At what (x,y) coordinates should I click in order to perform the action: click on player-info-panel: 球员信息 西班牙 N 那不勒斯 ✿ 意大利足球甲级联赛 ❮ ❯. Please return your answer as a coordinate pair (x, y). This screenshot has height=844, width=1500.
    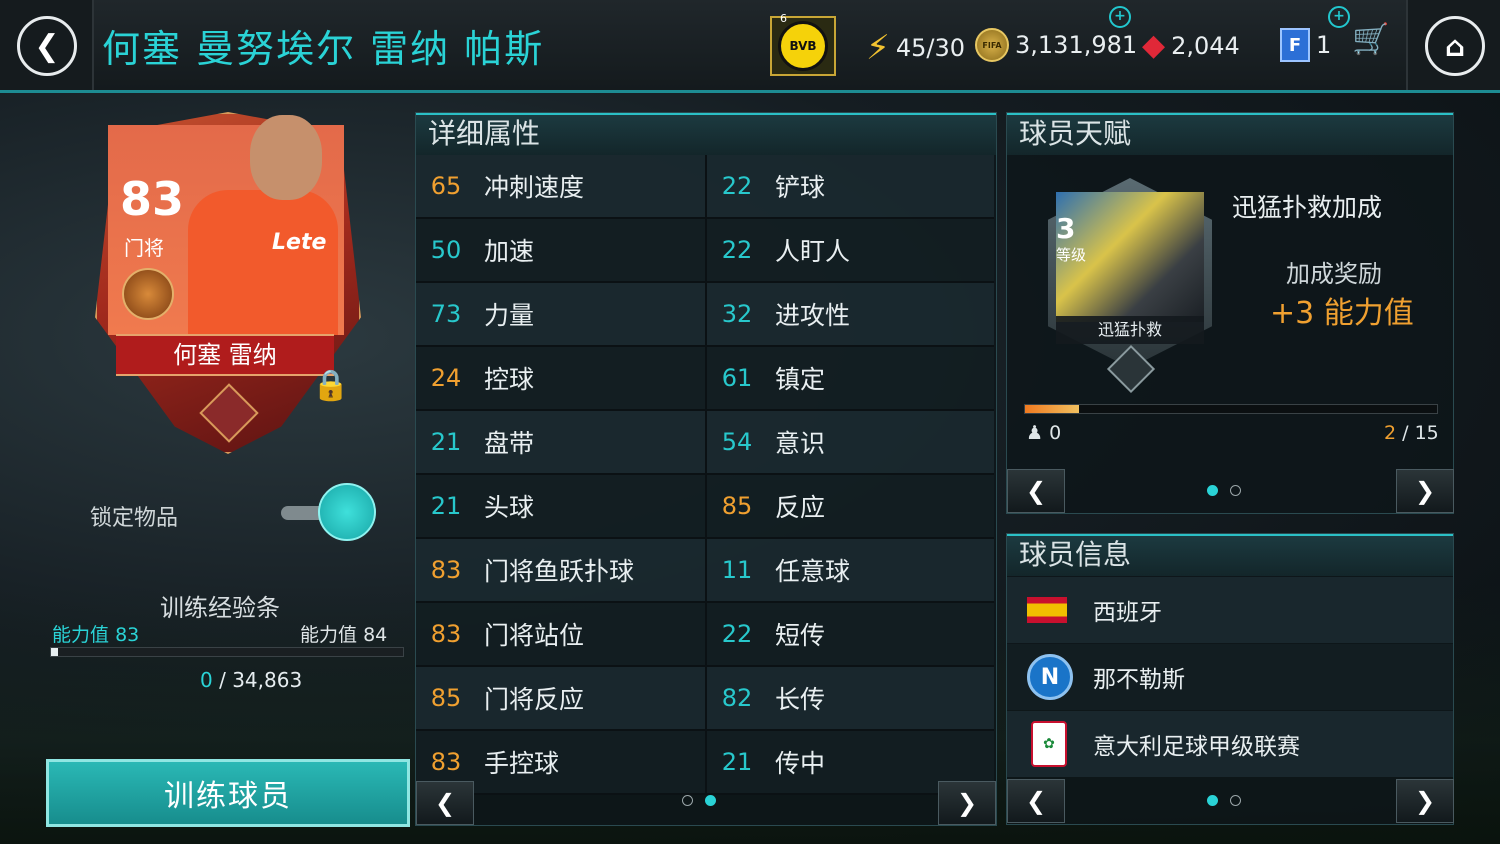
    Looking at the image, I should click on (1230, 679).